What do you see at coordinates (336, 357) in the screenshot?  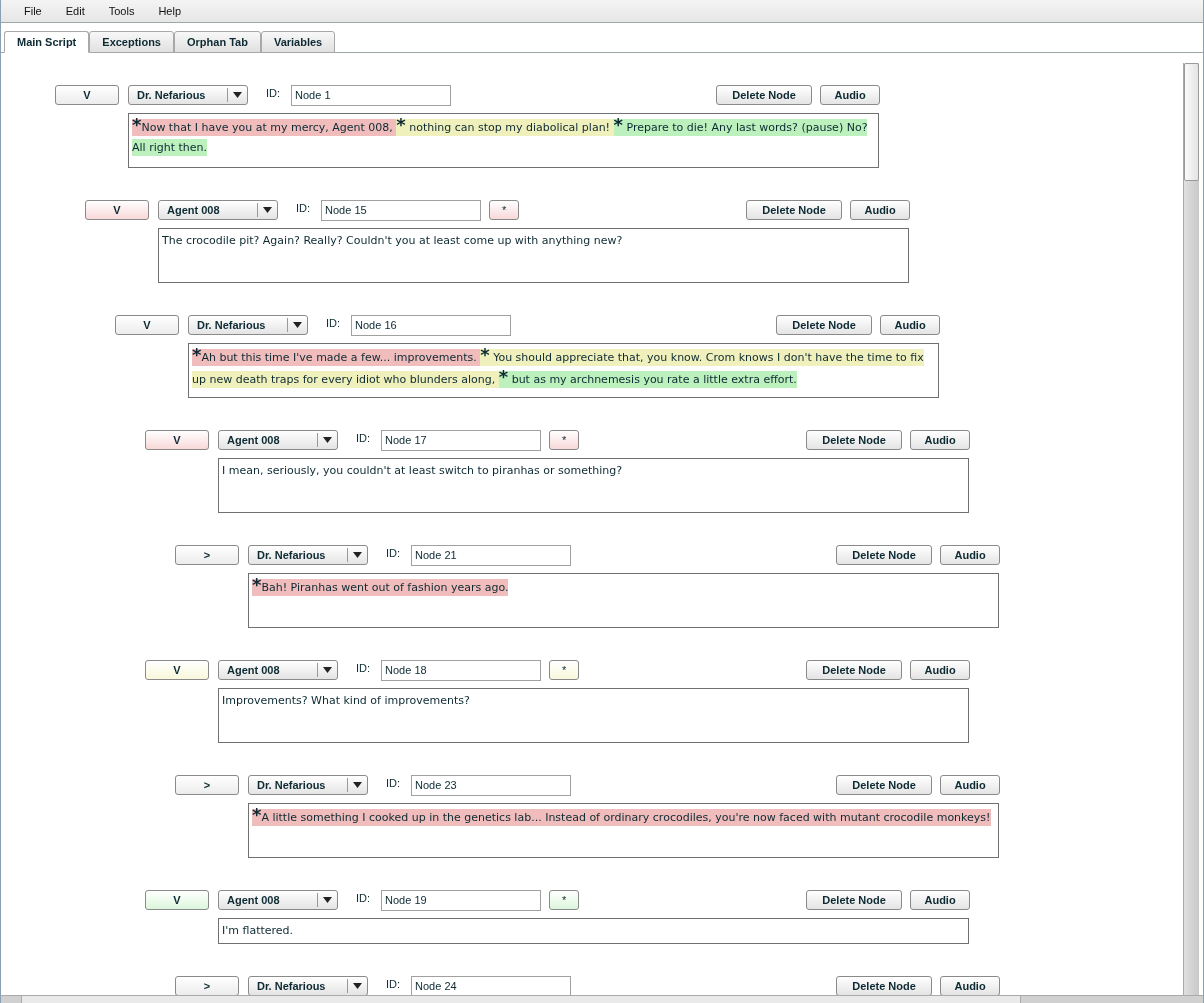 I see `highlighted-text: *Ah but this time I've made a few... improvements.` at bounding box center [336, 357].